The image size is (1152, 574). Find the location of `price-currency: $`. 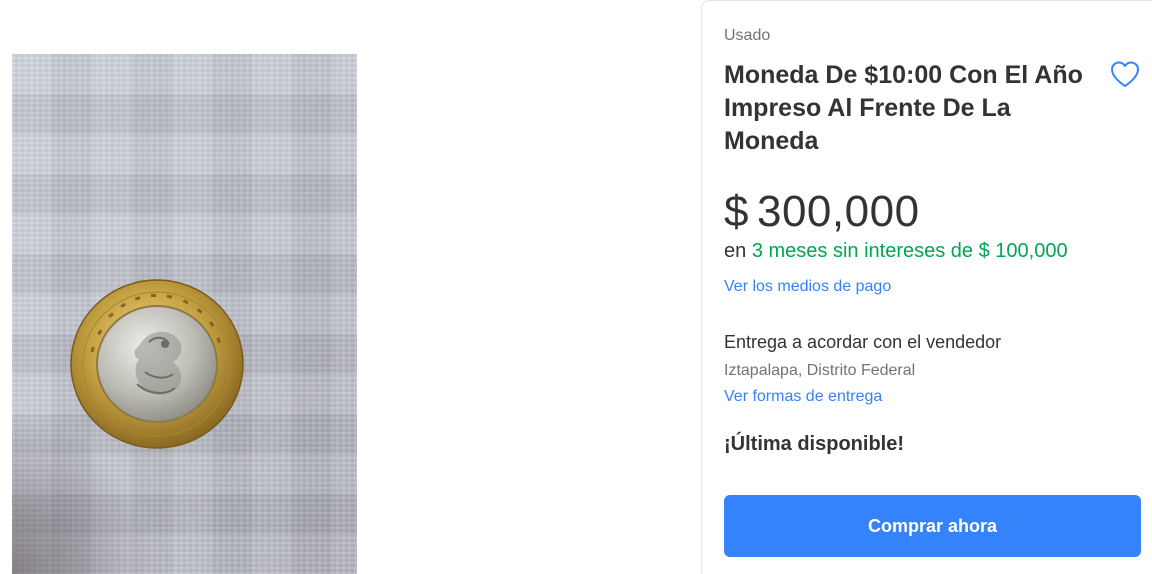

price-currency: $ is located at coordinates (736, 211).